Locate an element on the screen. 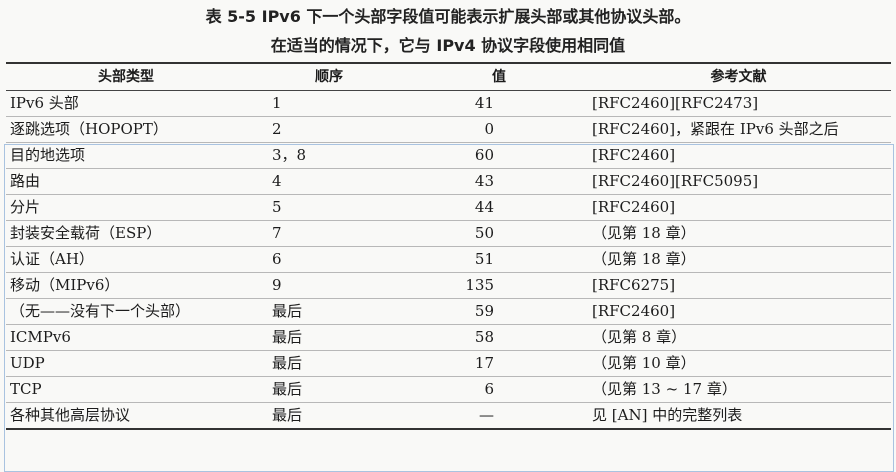 The height and width of the screenshot is (472, 896). cell-header-type: 目的地选项 is located at coordinates (126, 155).